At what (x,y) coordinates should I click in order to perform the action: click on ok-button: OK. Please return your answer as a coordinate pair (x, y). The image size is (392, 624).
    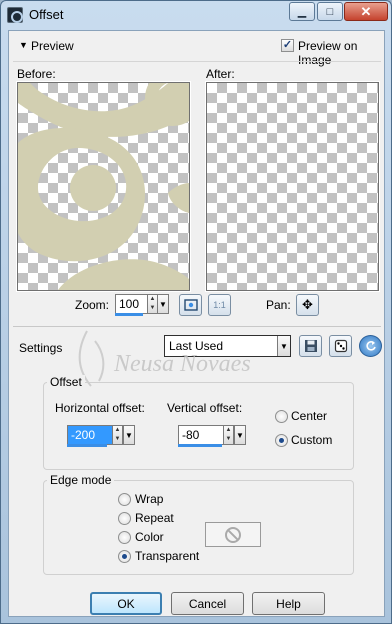
    Looking at the image, I should click on (126, 603).